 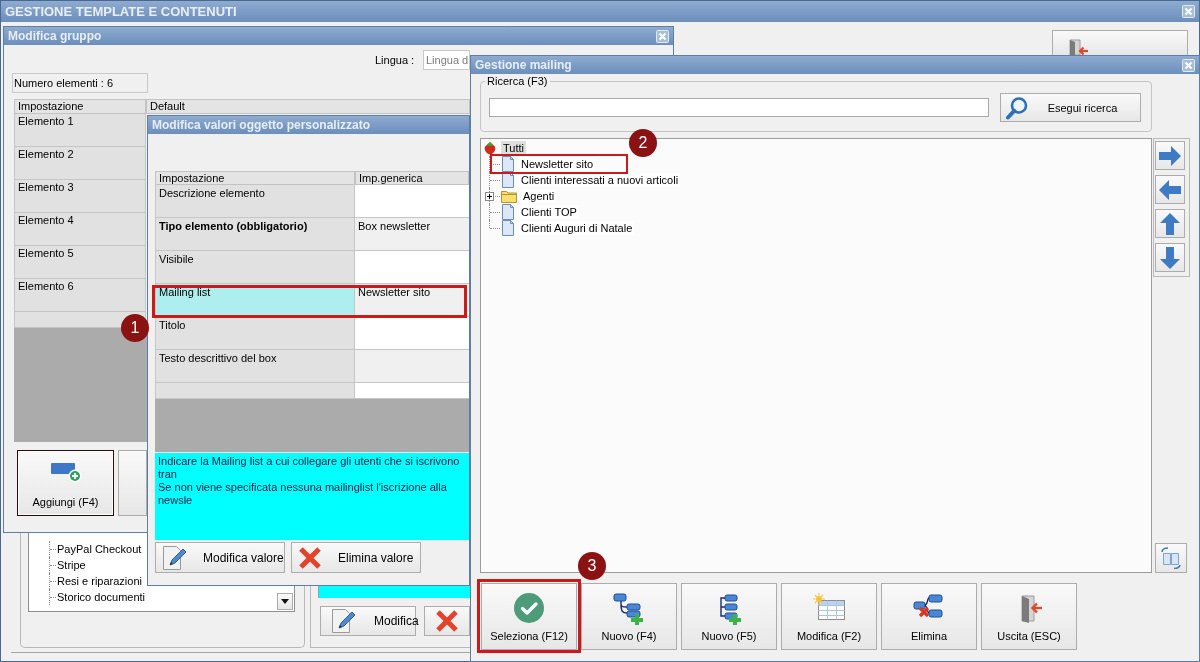 I want to click on documents-refresh-icon, so click(x=1171, y=558).